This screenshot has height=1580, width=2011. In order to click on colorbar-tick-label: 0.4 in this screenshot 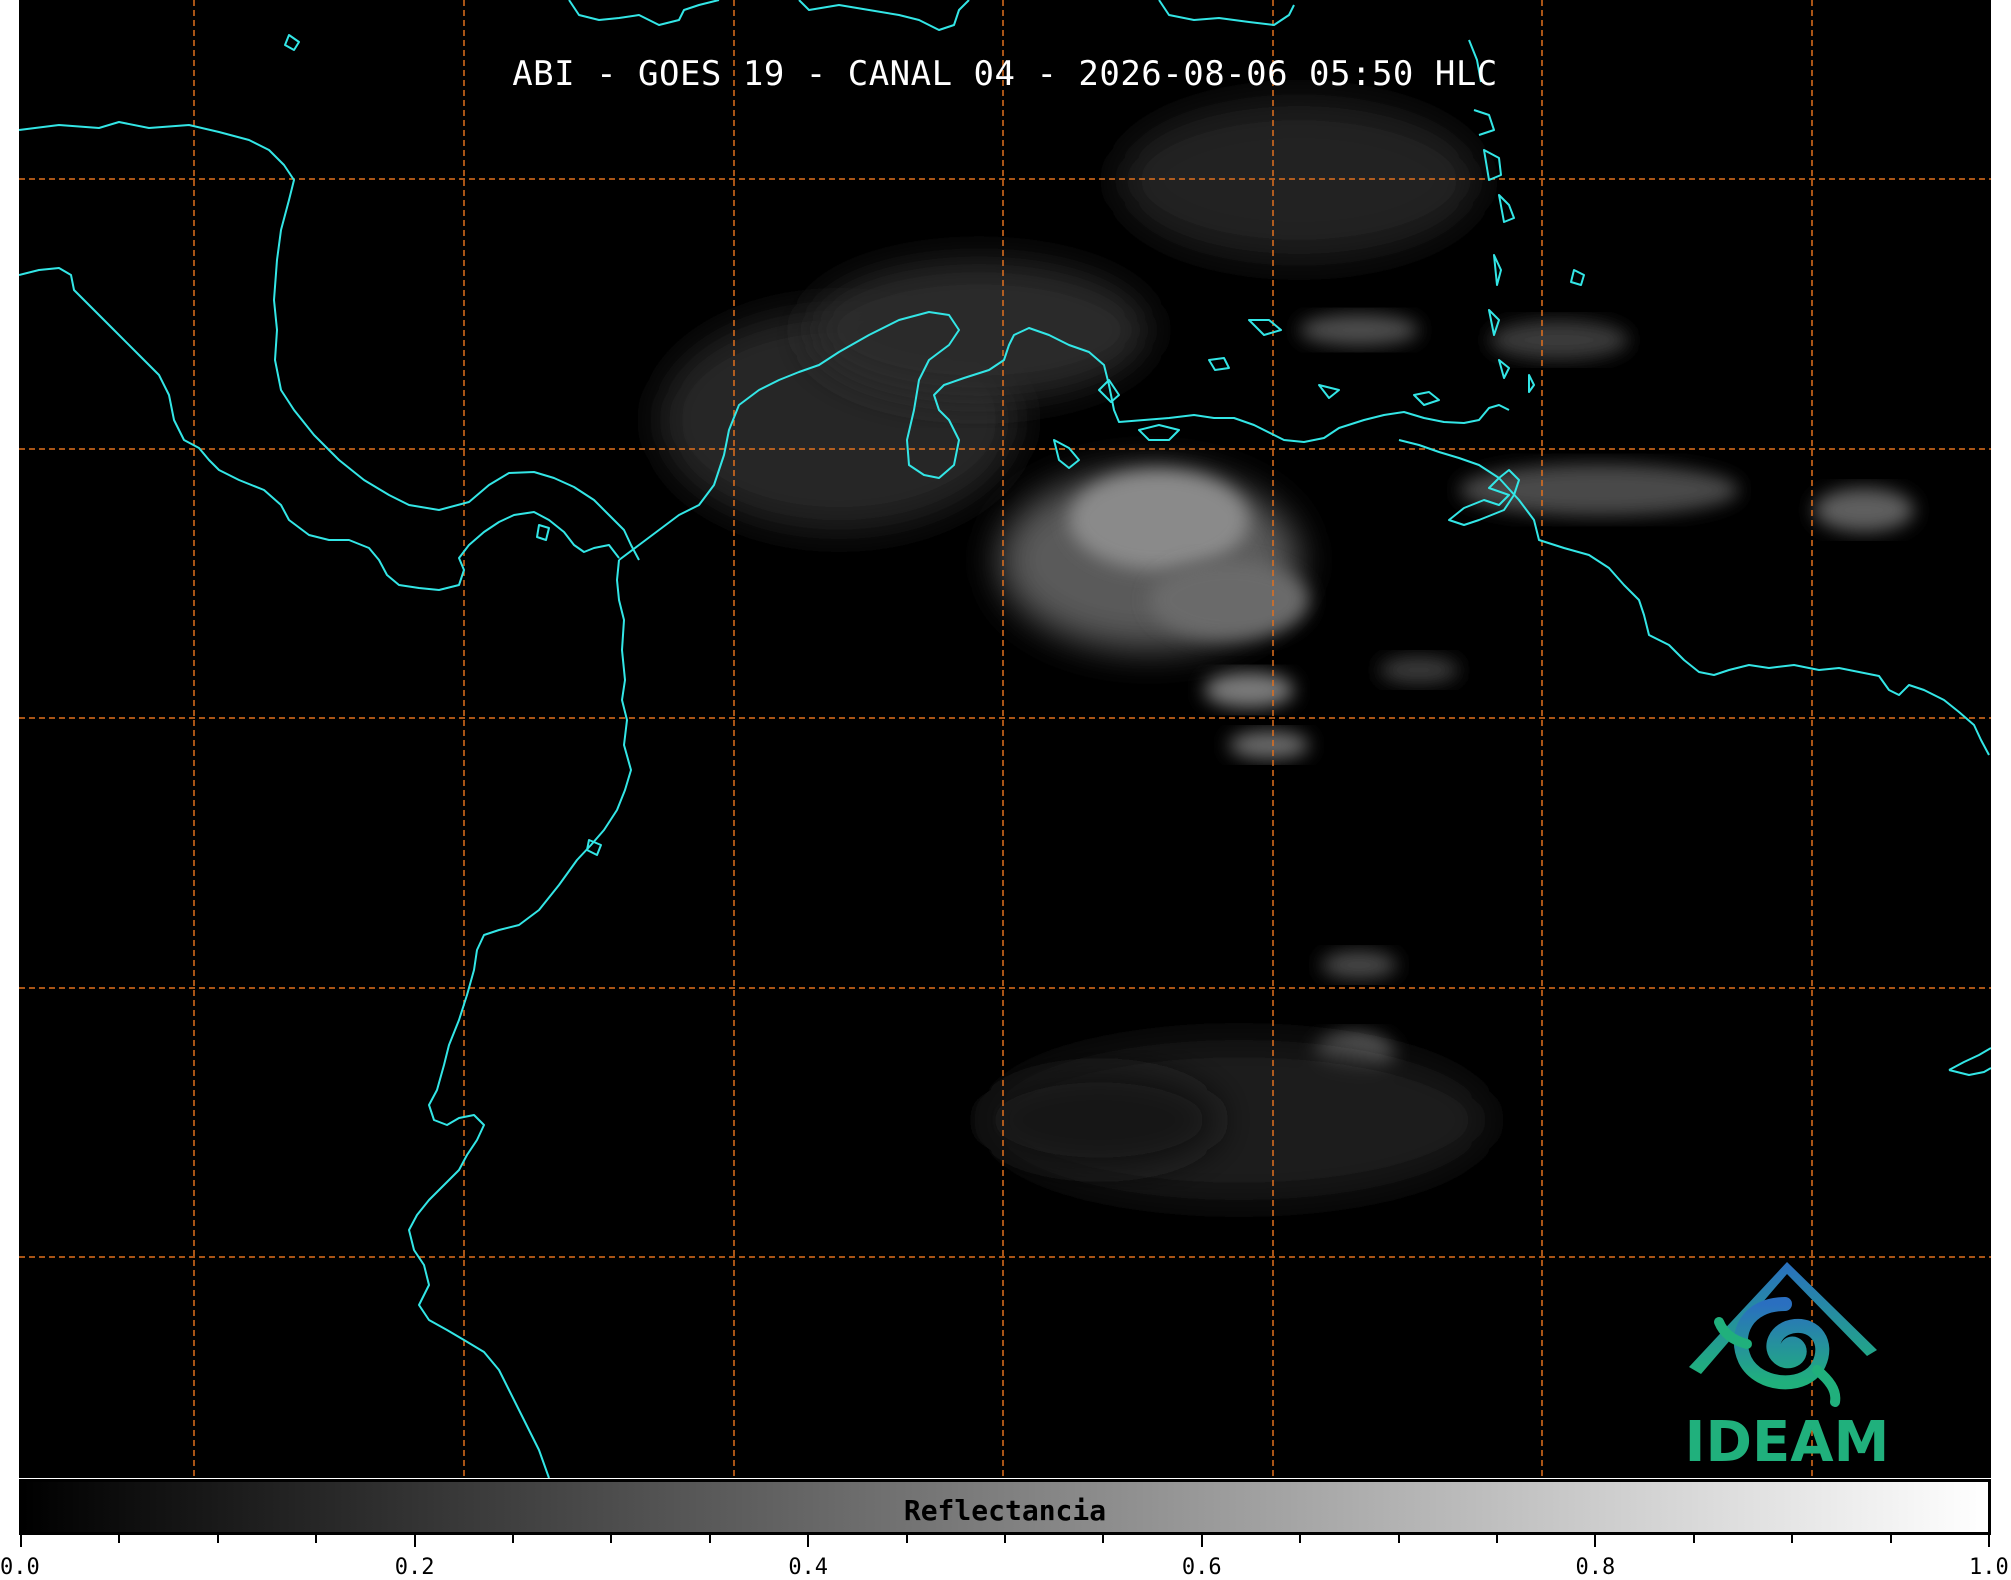, I will do `click(808, 1567)`.